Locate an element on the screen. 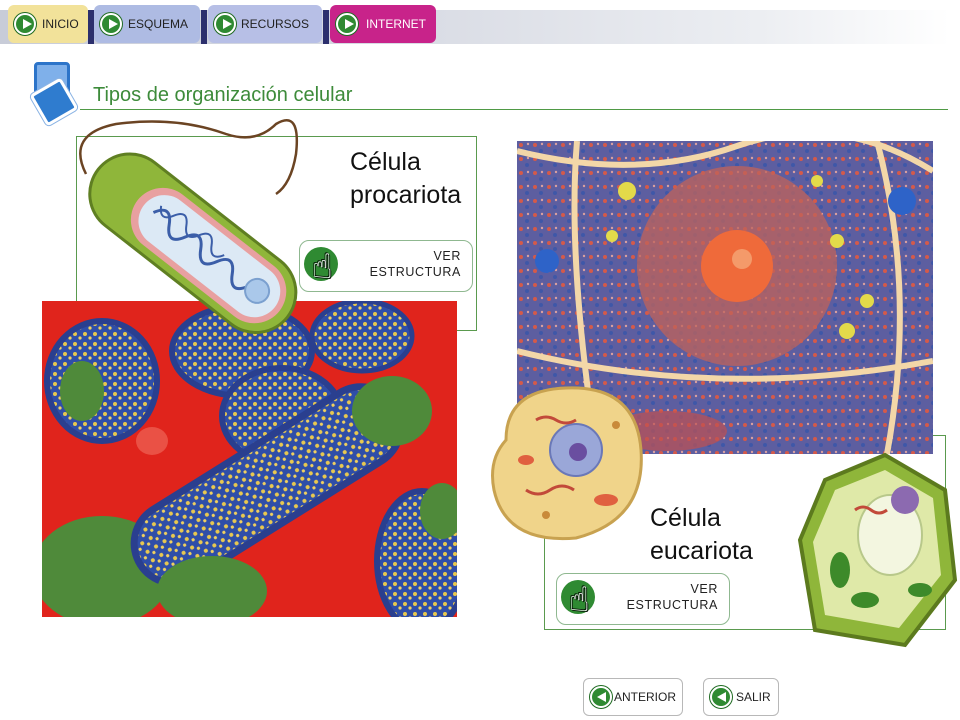  eucariota-title: Célula eucariota is located at coordinates (701, 535).